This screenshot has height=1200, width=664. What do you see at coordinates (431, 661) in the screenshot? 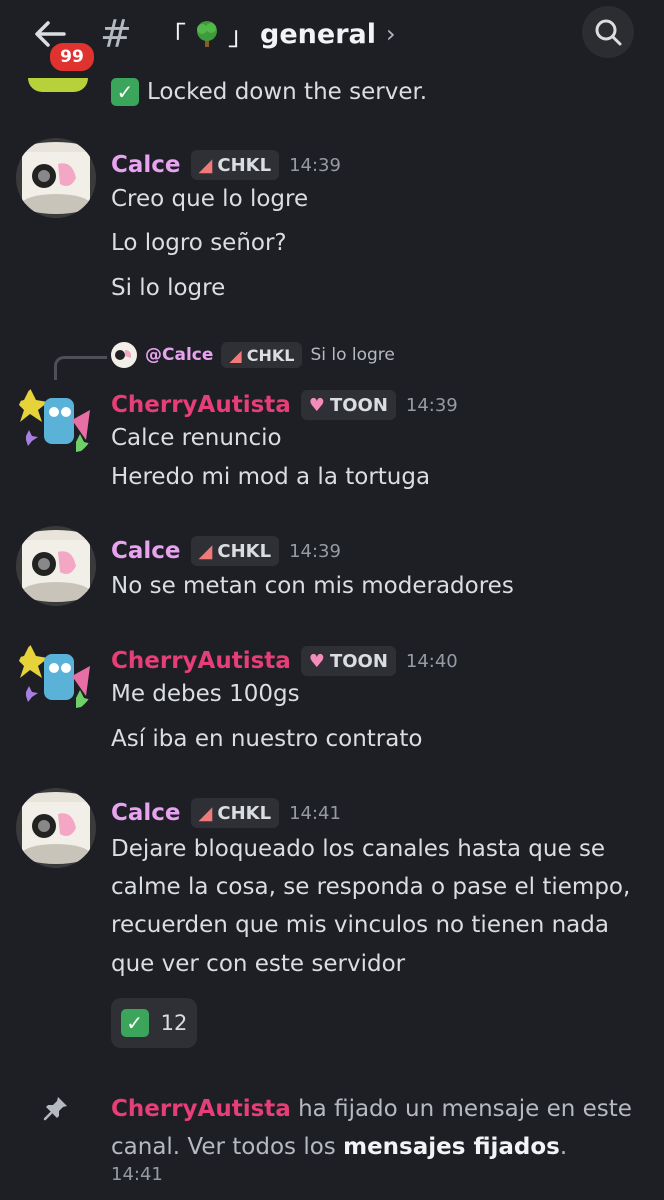
I see `timestamp: 14:40` at bounding box center [431, 661].